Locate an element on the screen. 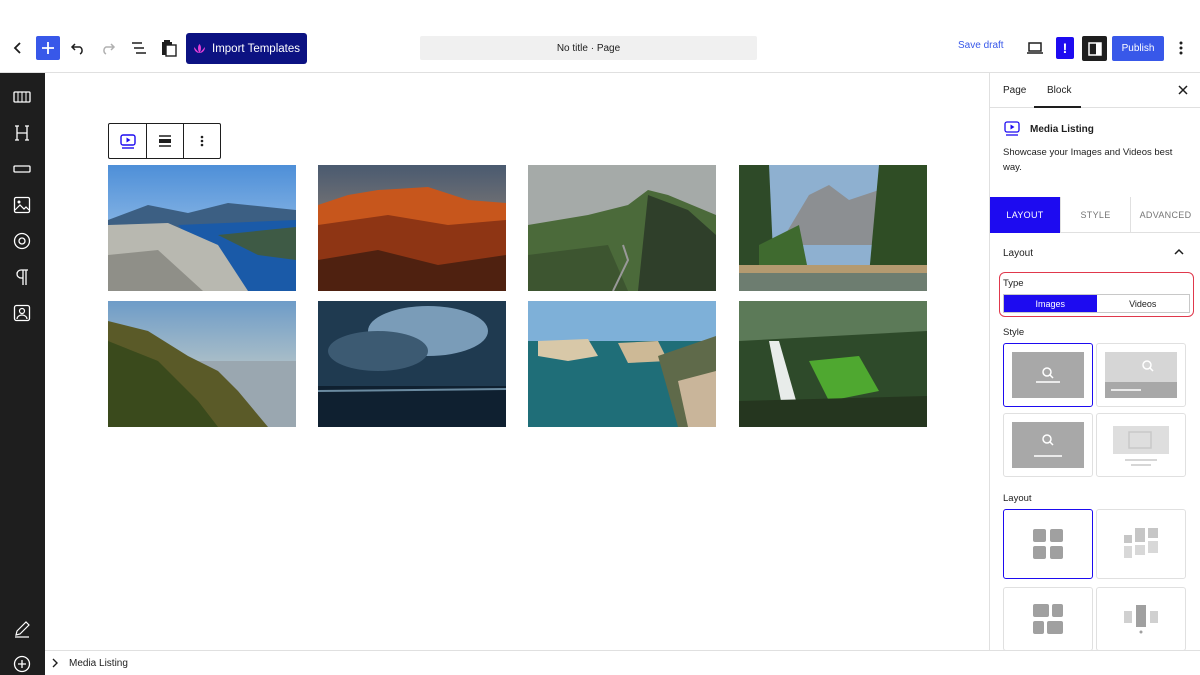  add-circle-icon is located at coordinates (22, 664).